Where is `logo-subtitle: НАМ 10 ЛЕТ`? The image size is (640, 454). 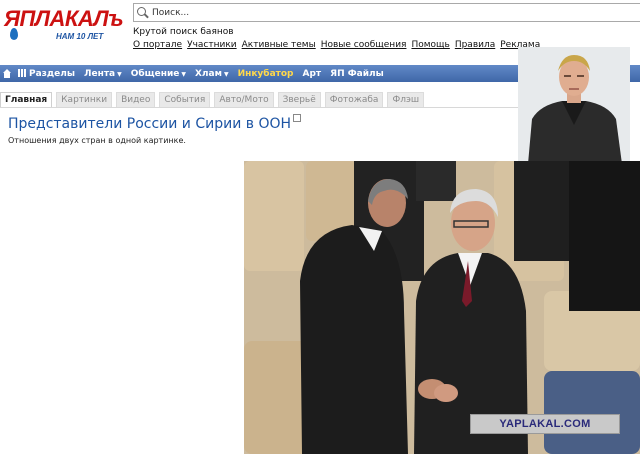
logo-subtitle: НАМ 10 ЛЕТ is located at coordinates (80, 36).